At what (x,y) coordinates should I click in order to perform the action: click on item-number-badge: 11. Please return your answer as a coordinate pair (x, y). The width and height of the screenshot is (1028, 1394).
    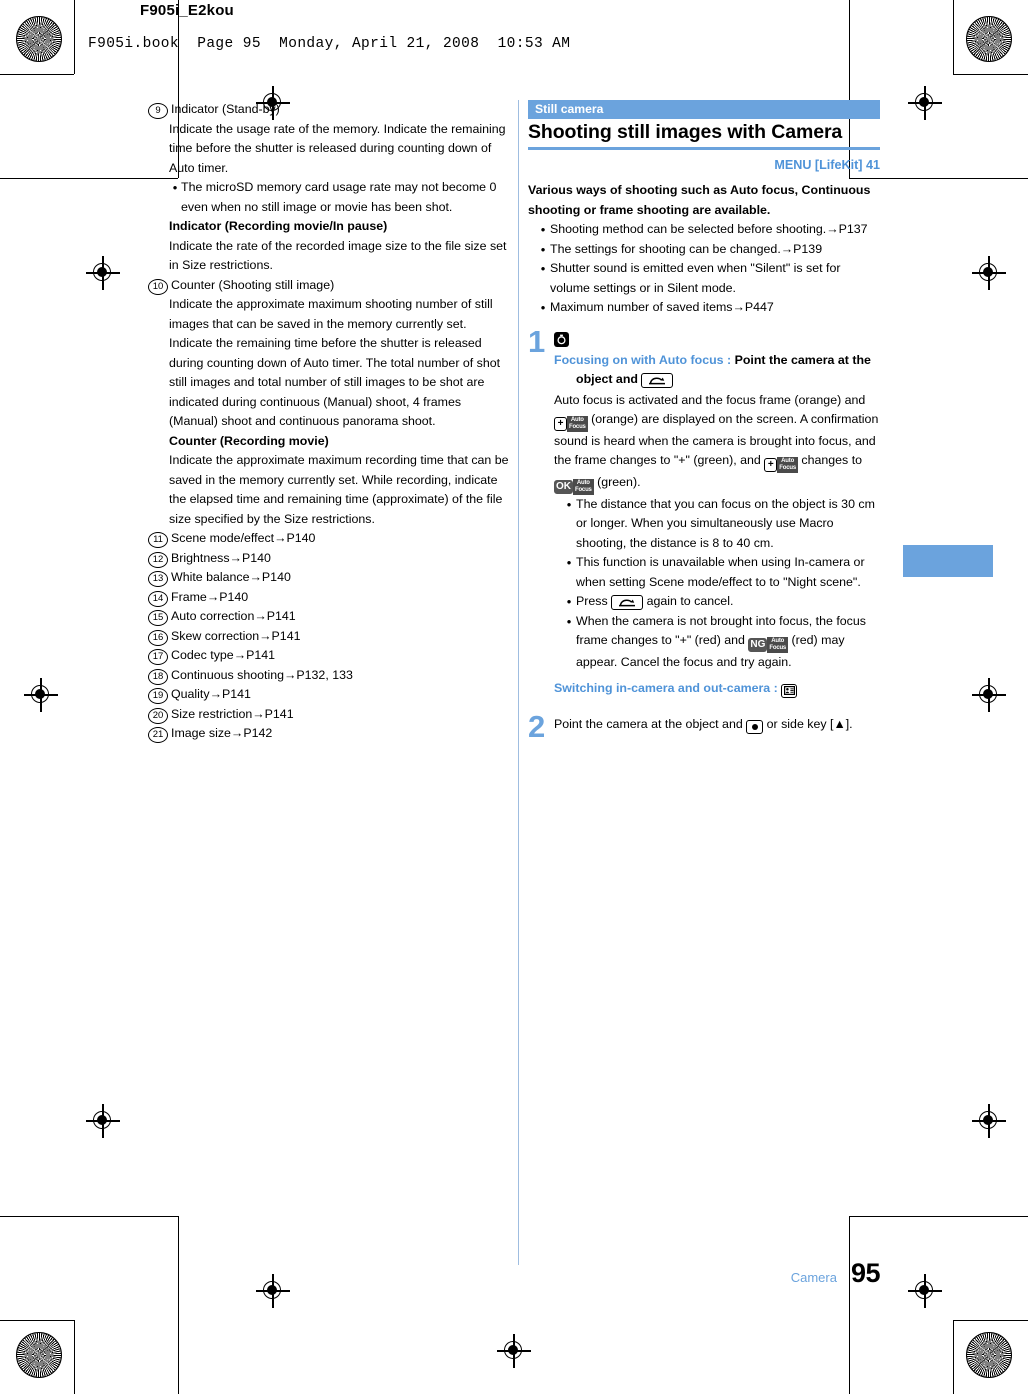
    Looking at the image, I should click on (158, 540).